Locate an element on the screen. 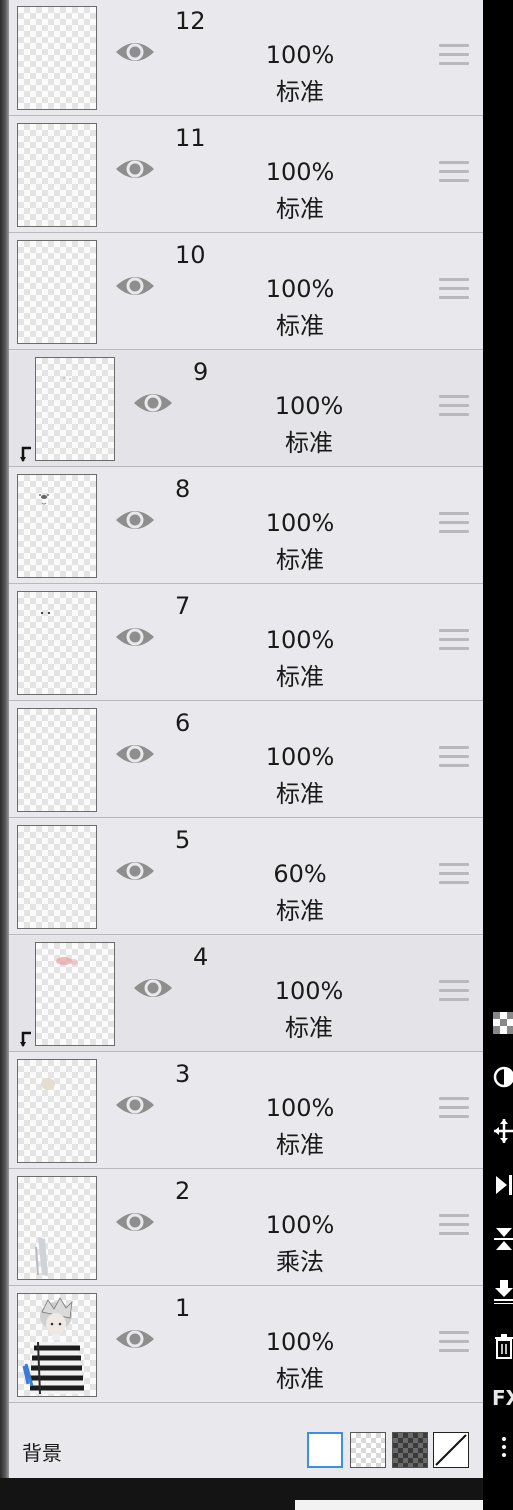  bg-checker-option is located at coordinates (368, 1450).